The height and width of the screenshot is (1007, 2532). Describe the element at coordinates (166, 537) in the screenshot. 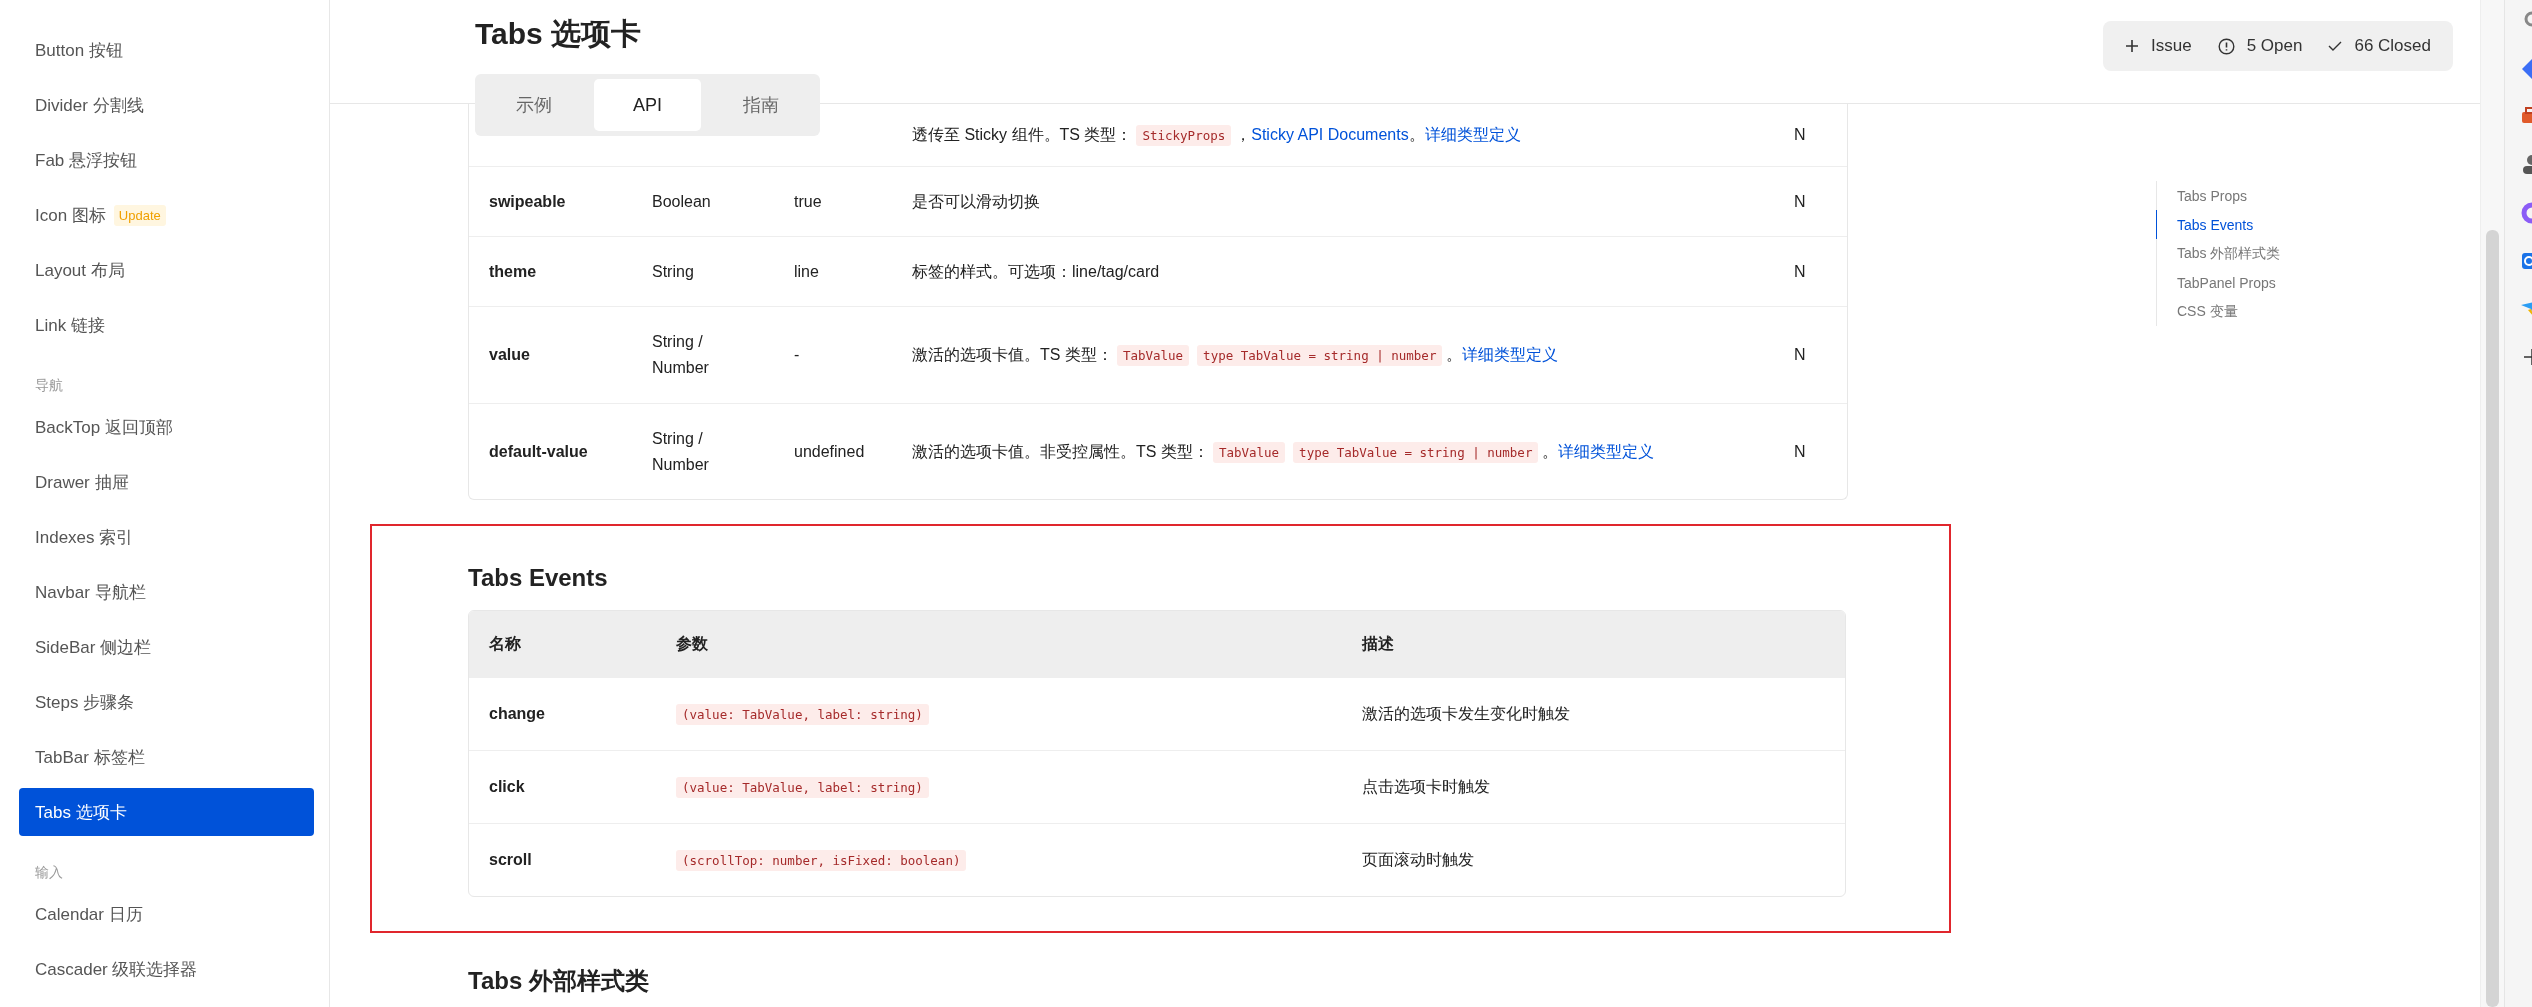

I see `sidebar-item: Indexes 索引` at that location.